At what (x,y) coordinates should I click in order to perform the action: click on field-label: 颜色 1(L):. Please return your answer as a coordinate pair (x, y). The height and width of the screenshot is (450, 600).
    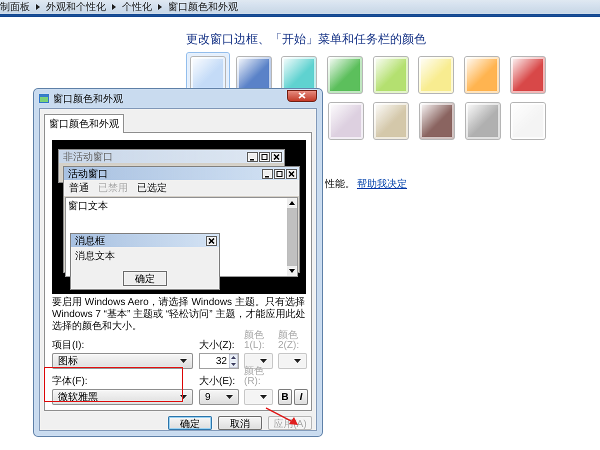
    Looking at the image, I should click on (255, 341).